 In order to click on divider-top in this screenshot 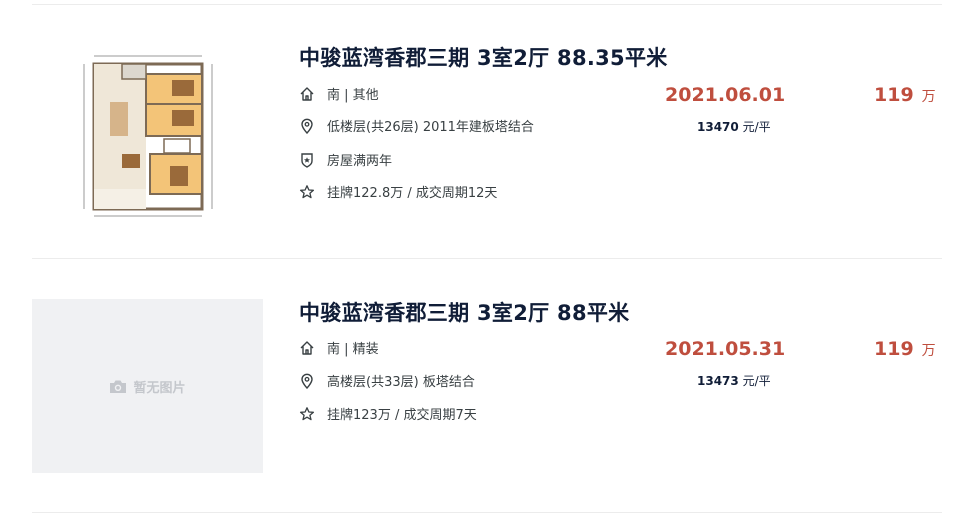, I will do `click(487, 4)`.